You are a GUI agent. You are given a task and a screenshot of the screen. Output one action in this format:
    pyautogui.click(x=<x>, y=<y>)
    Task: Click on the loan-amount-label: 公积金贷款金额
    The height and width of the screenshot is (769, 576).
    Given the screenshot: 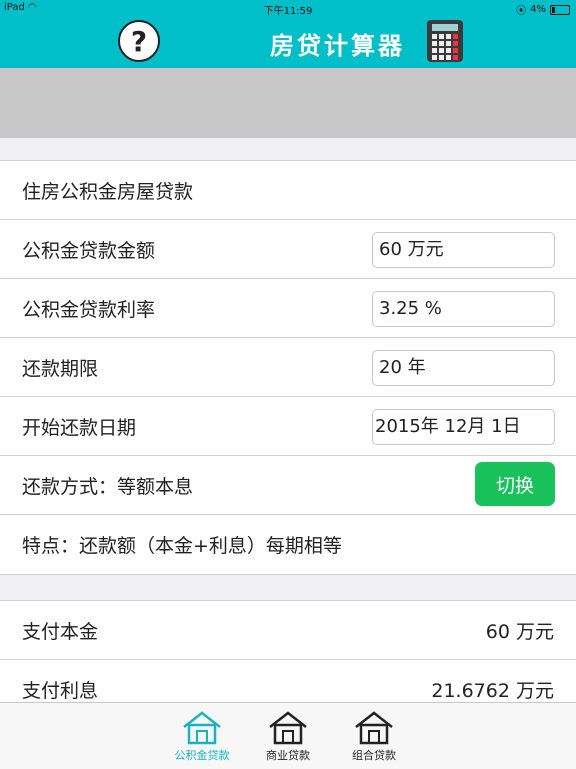 What is the action you would take?
    pyautogui.click(x=89, y=250)
    